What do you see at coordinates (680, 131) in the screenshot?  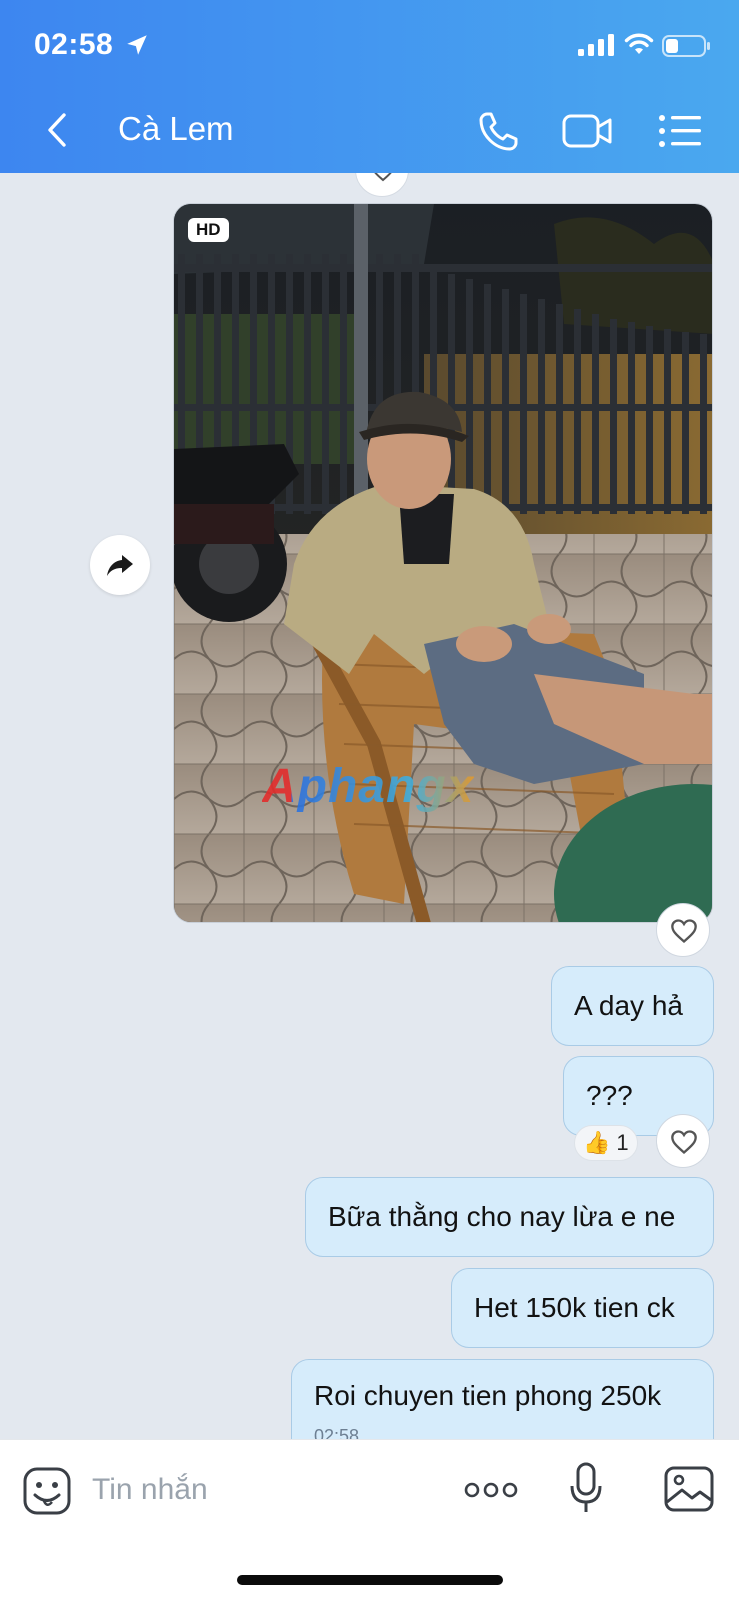 I see `menu-list-icon` at bounding box center [680, 131].